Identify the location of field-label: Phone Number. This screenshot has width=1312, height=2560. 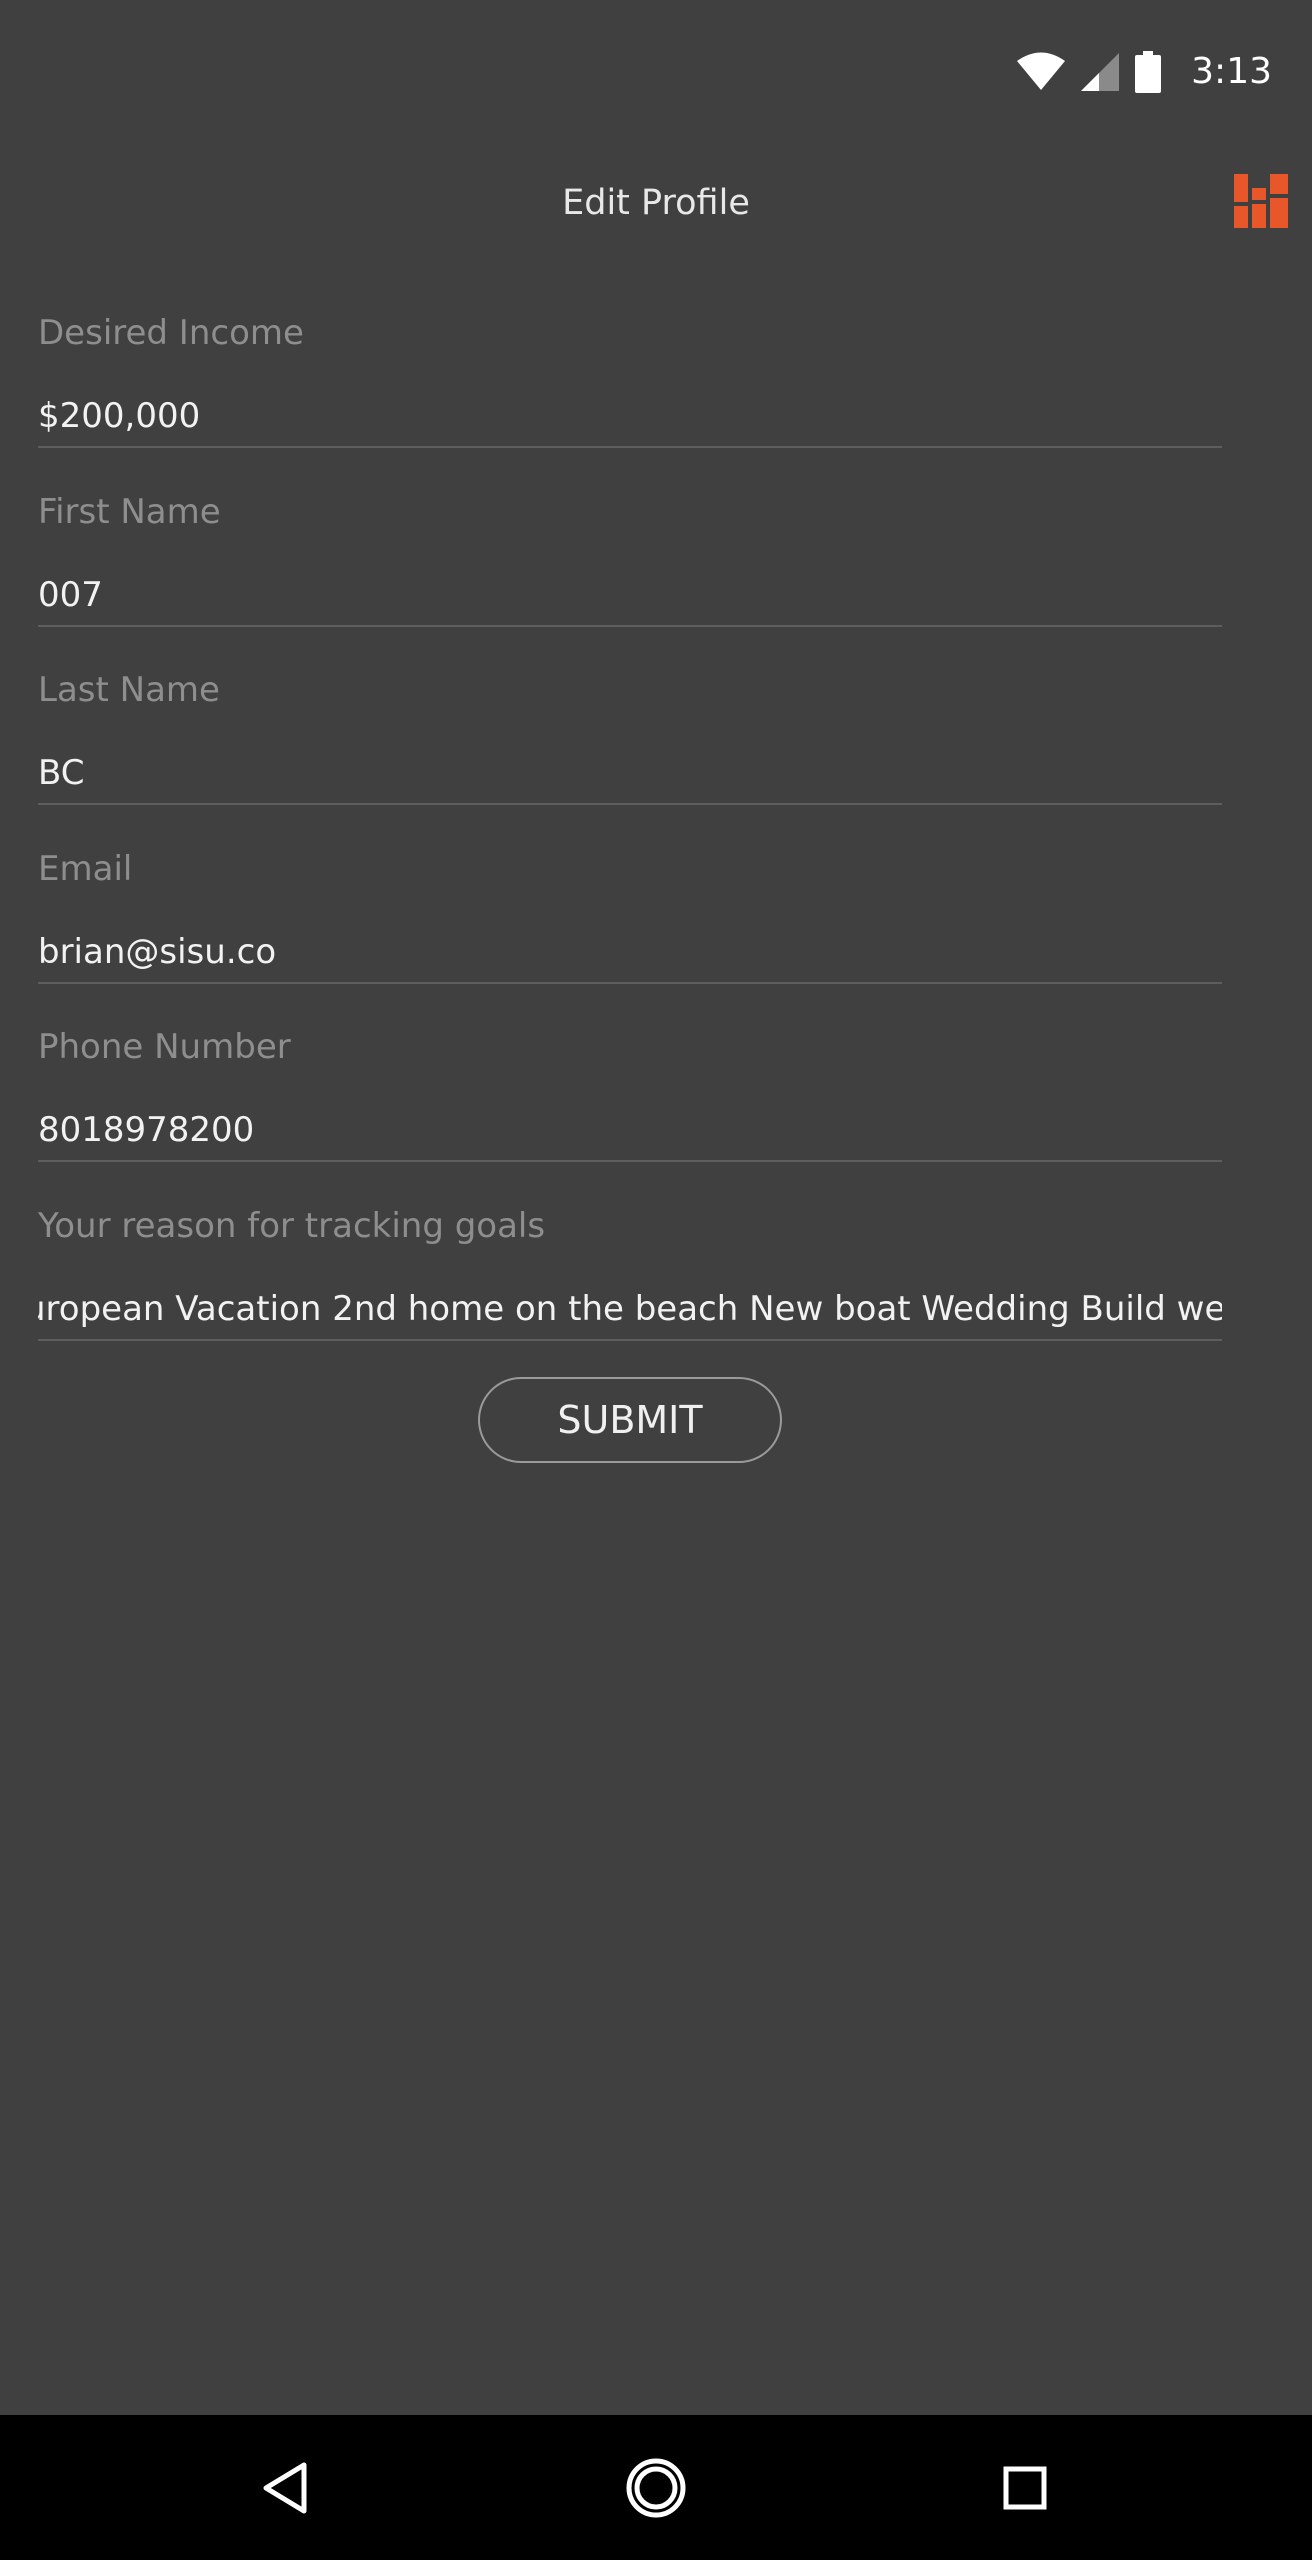
(164, 1047).